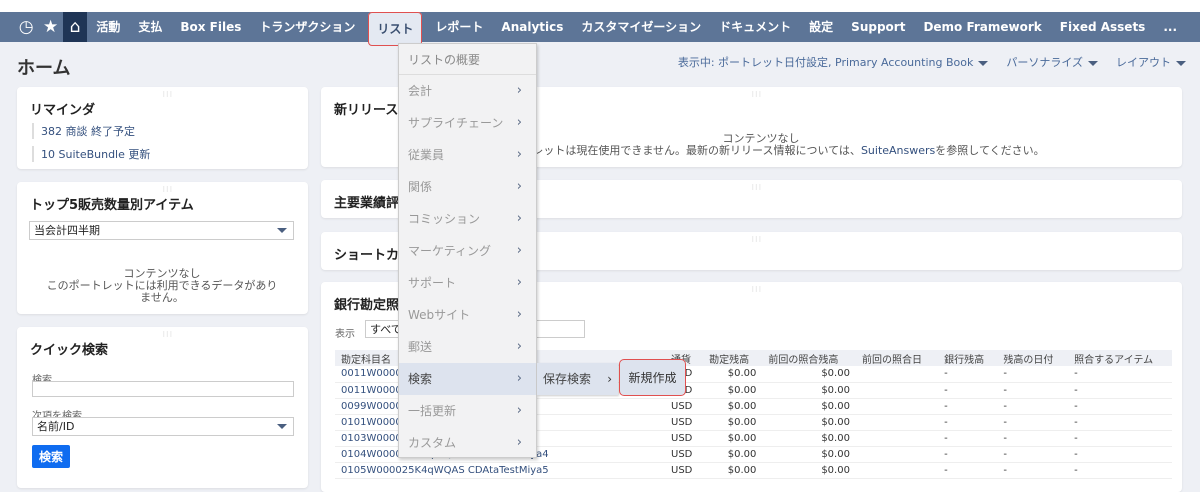 This screenshot has width=1200, height=492. What do you see at coordinates (163, 389) in the screenshot?
I see `search-input` at bounding box center [163, 389].